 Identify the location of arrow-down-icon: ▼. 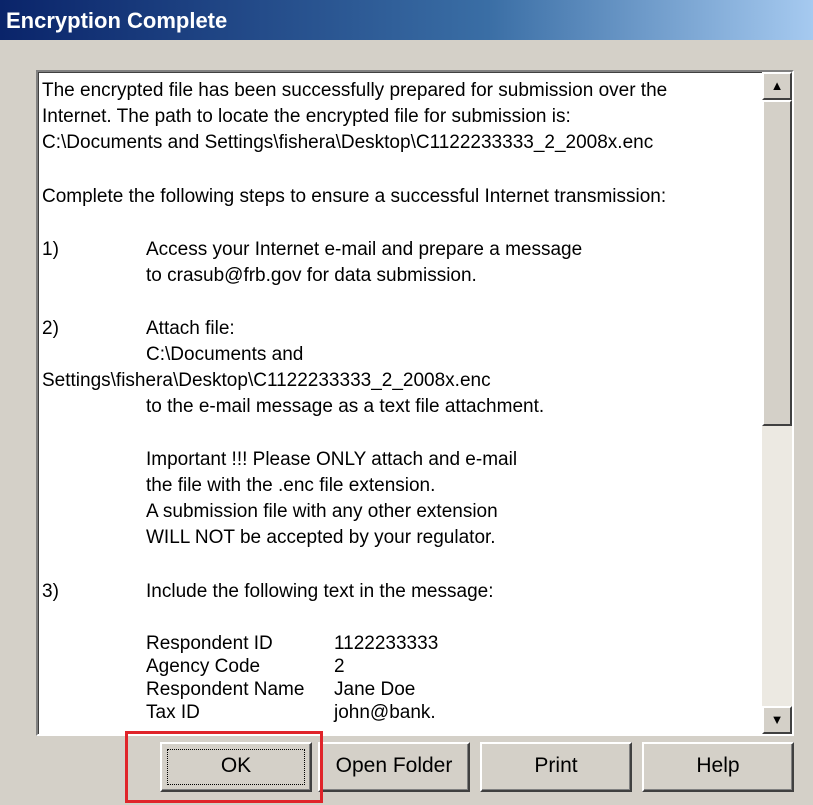
(777, 719).